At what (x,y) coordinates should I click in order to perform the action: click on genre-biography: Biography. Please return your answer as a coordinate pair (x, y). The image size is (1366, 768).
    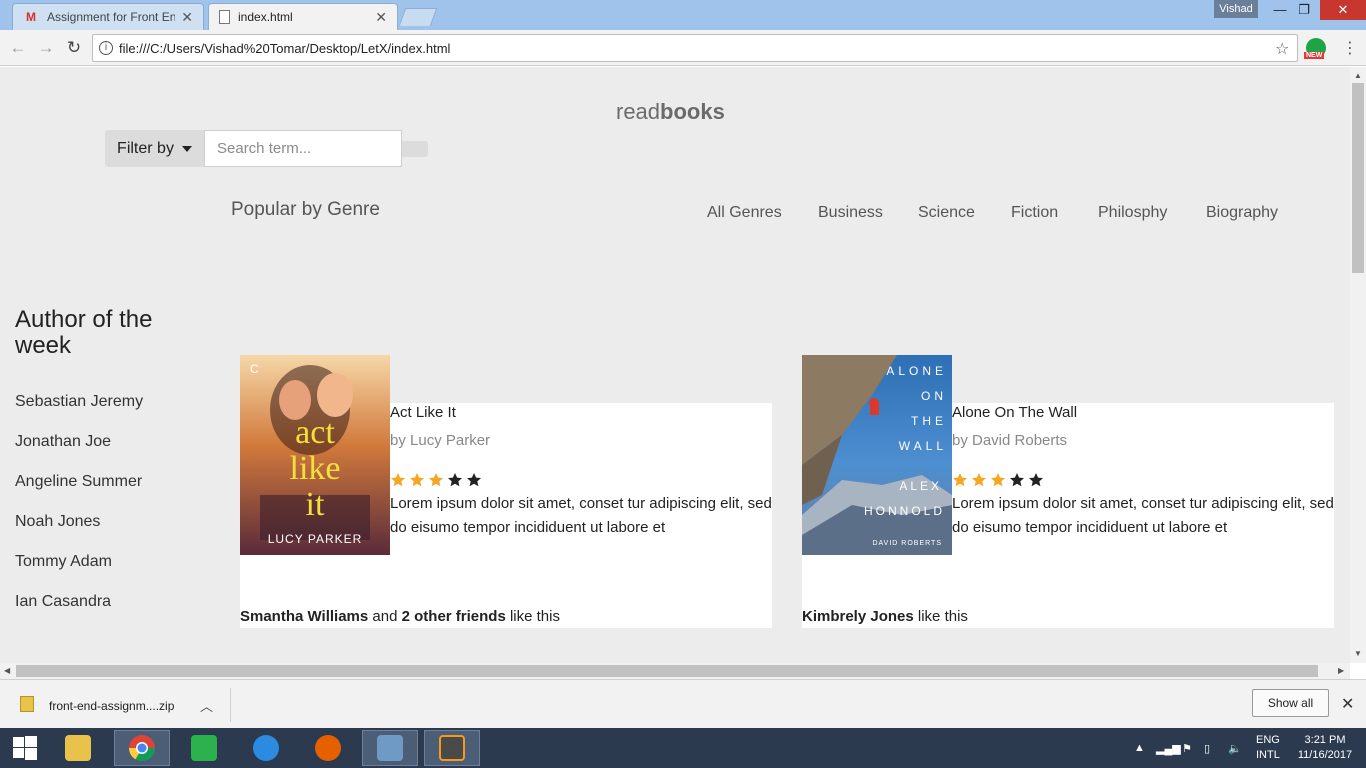
    Looking at the image, I should click on (1242, 213).